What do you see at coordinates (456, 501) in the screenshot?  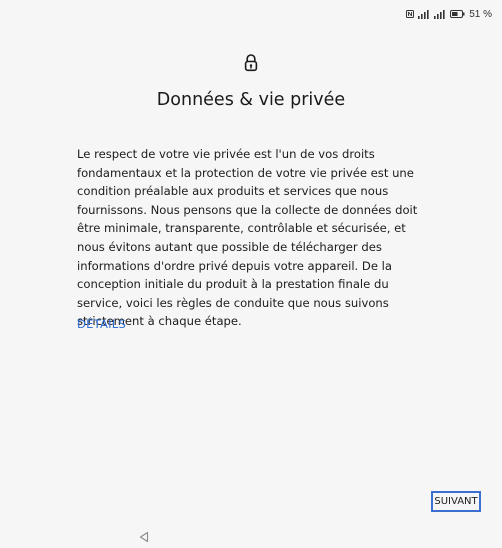 I see `next-button: SUIVANT` at bounding box center [456, 501].